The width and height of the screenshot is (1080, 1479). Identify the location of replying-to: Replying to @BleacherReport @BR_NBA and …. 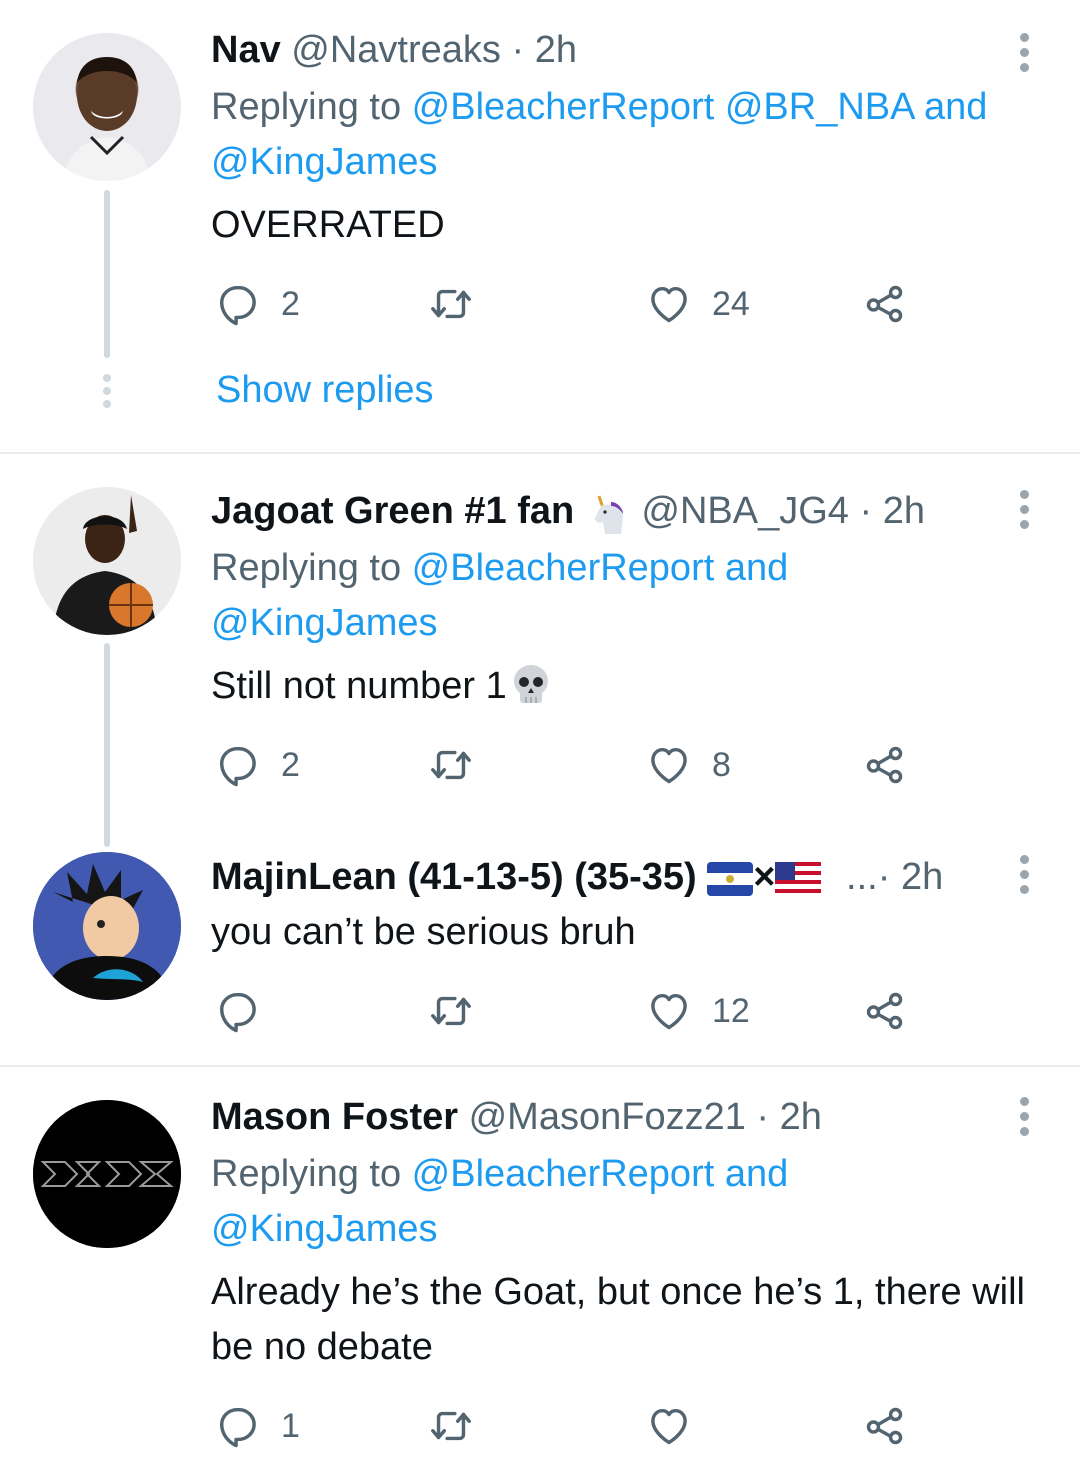
(626, 135).